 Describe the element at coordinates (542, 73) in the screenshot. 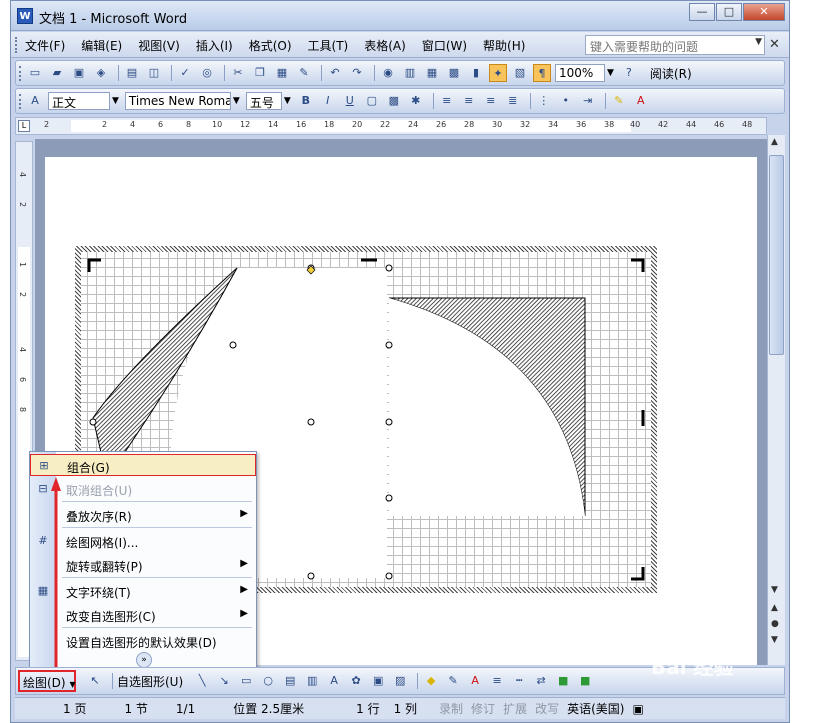

I see `show-hide-icon: ¶` at that location.